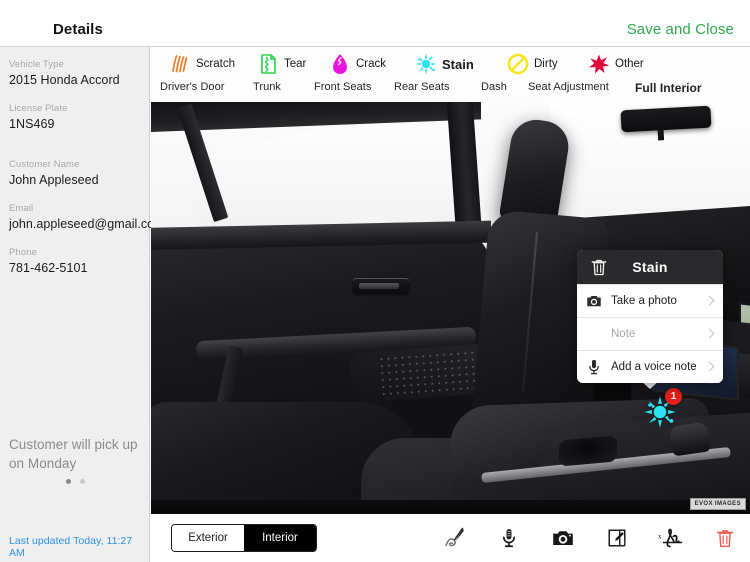 The width and height of the screenshot is (750, 562). What do you see at coordinates (426, 64) in the screenshot?
I see `stain-icon` at bounding box center [426, 64].